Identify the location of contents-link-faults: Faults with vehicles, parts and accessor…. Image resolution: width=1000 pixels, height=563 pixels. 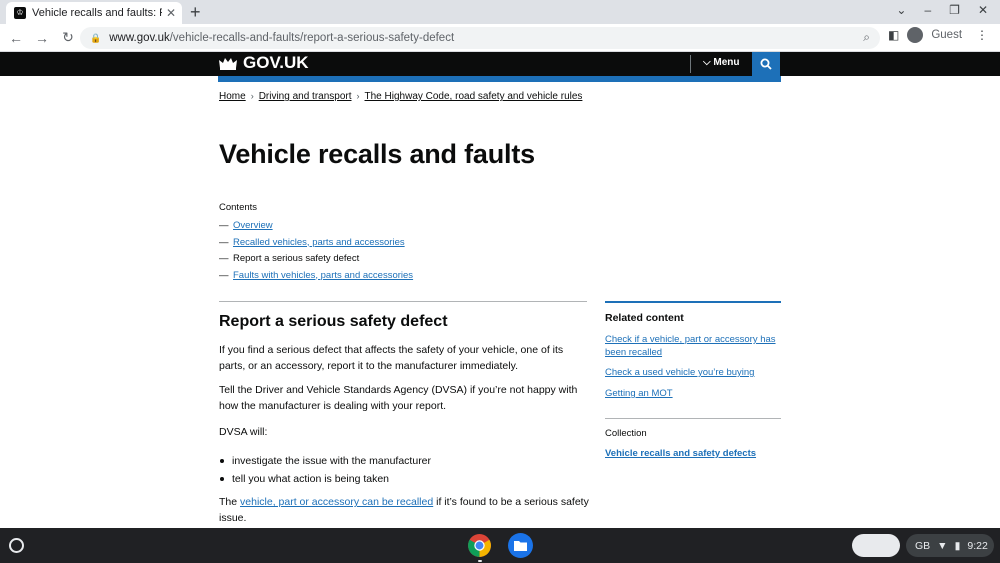
(323, 278).